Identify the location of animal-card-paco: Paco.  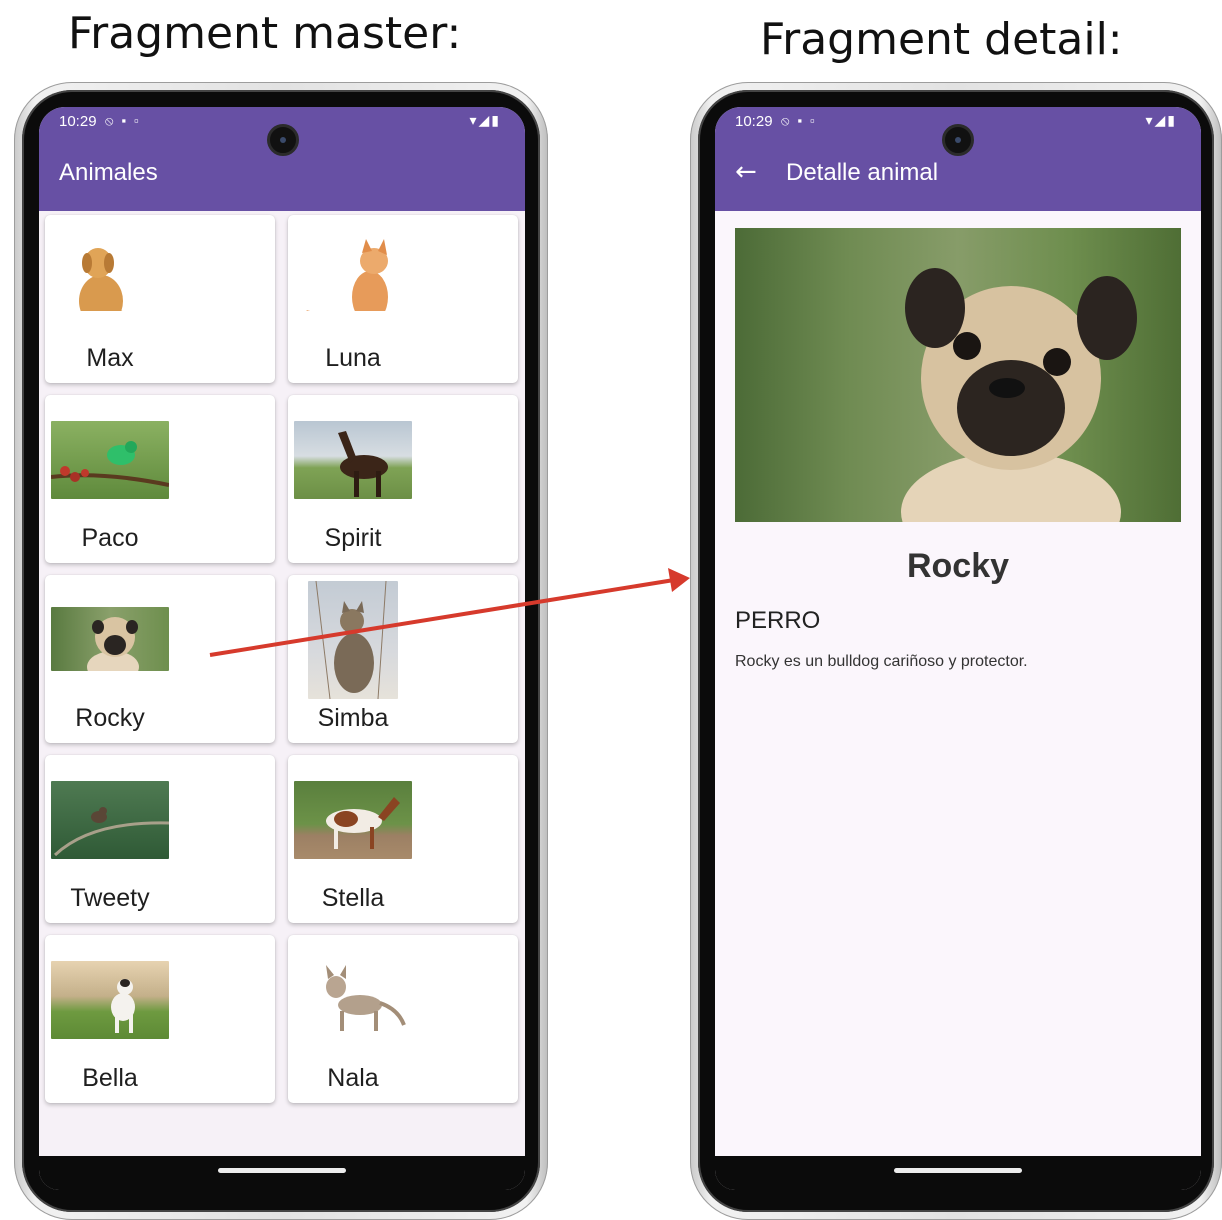
(160, 479).